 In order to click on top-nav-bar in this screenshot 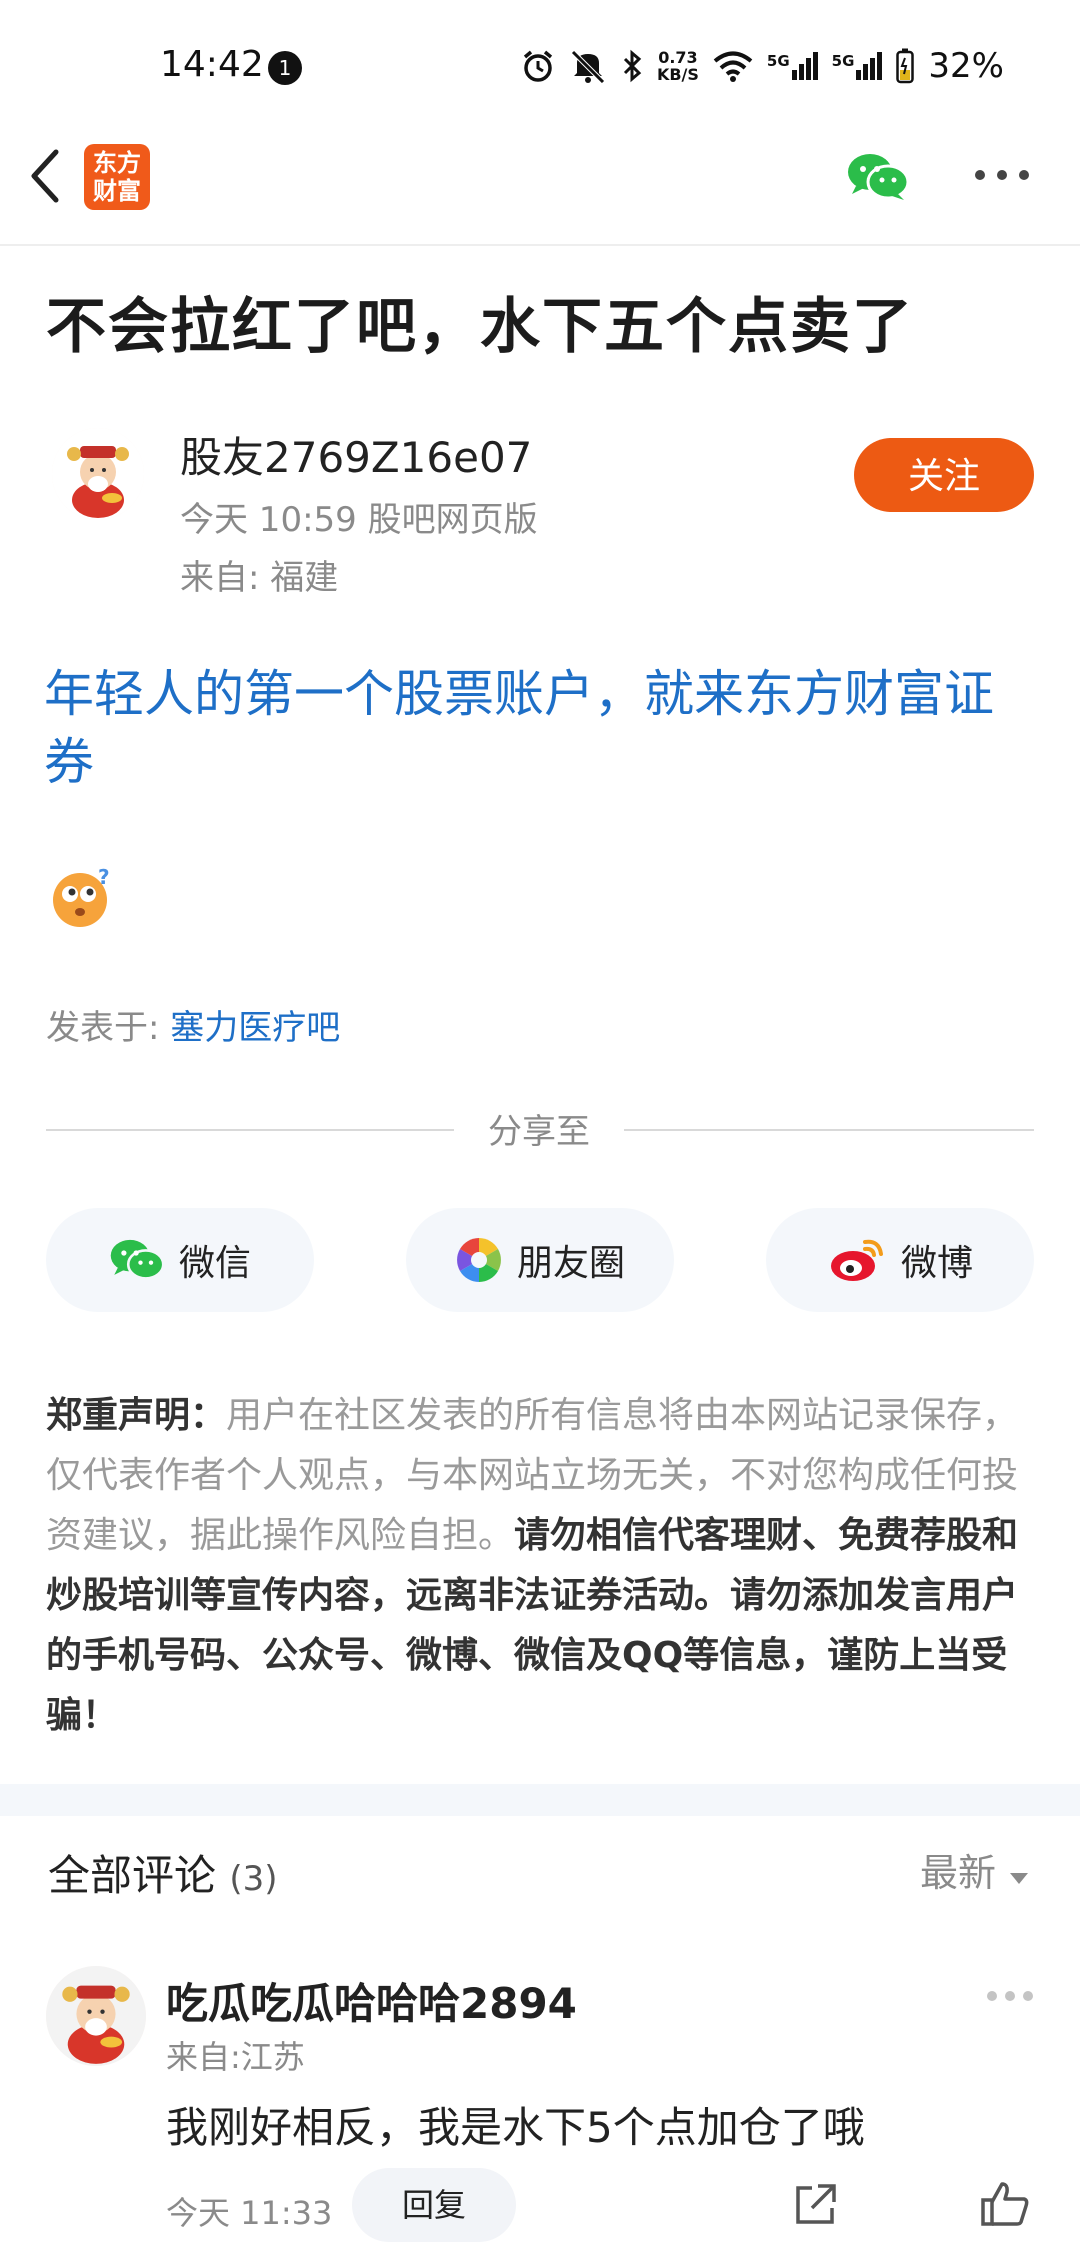, I will do `click(540, 193)`.